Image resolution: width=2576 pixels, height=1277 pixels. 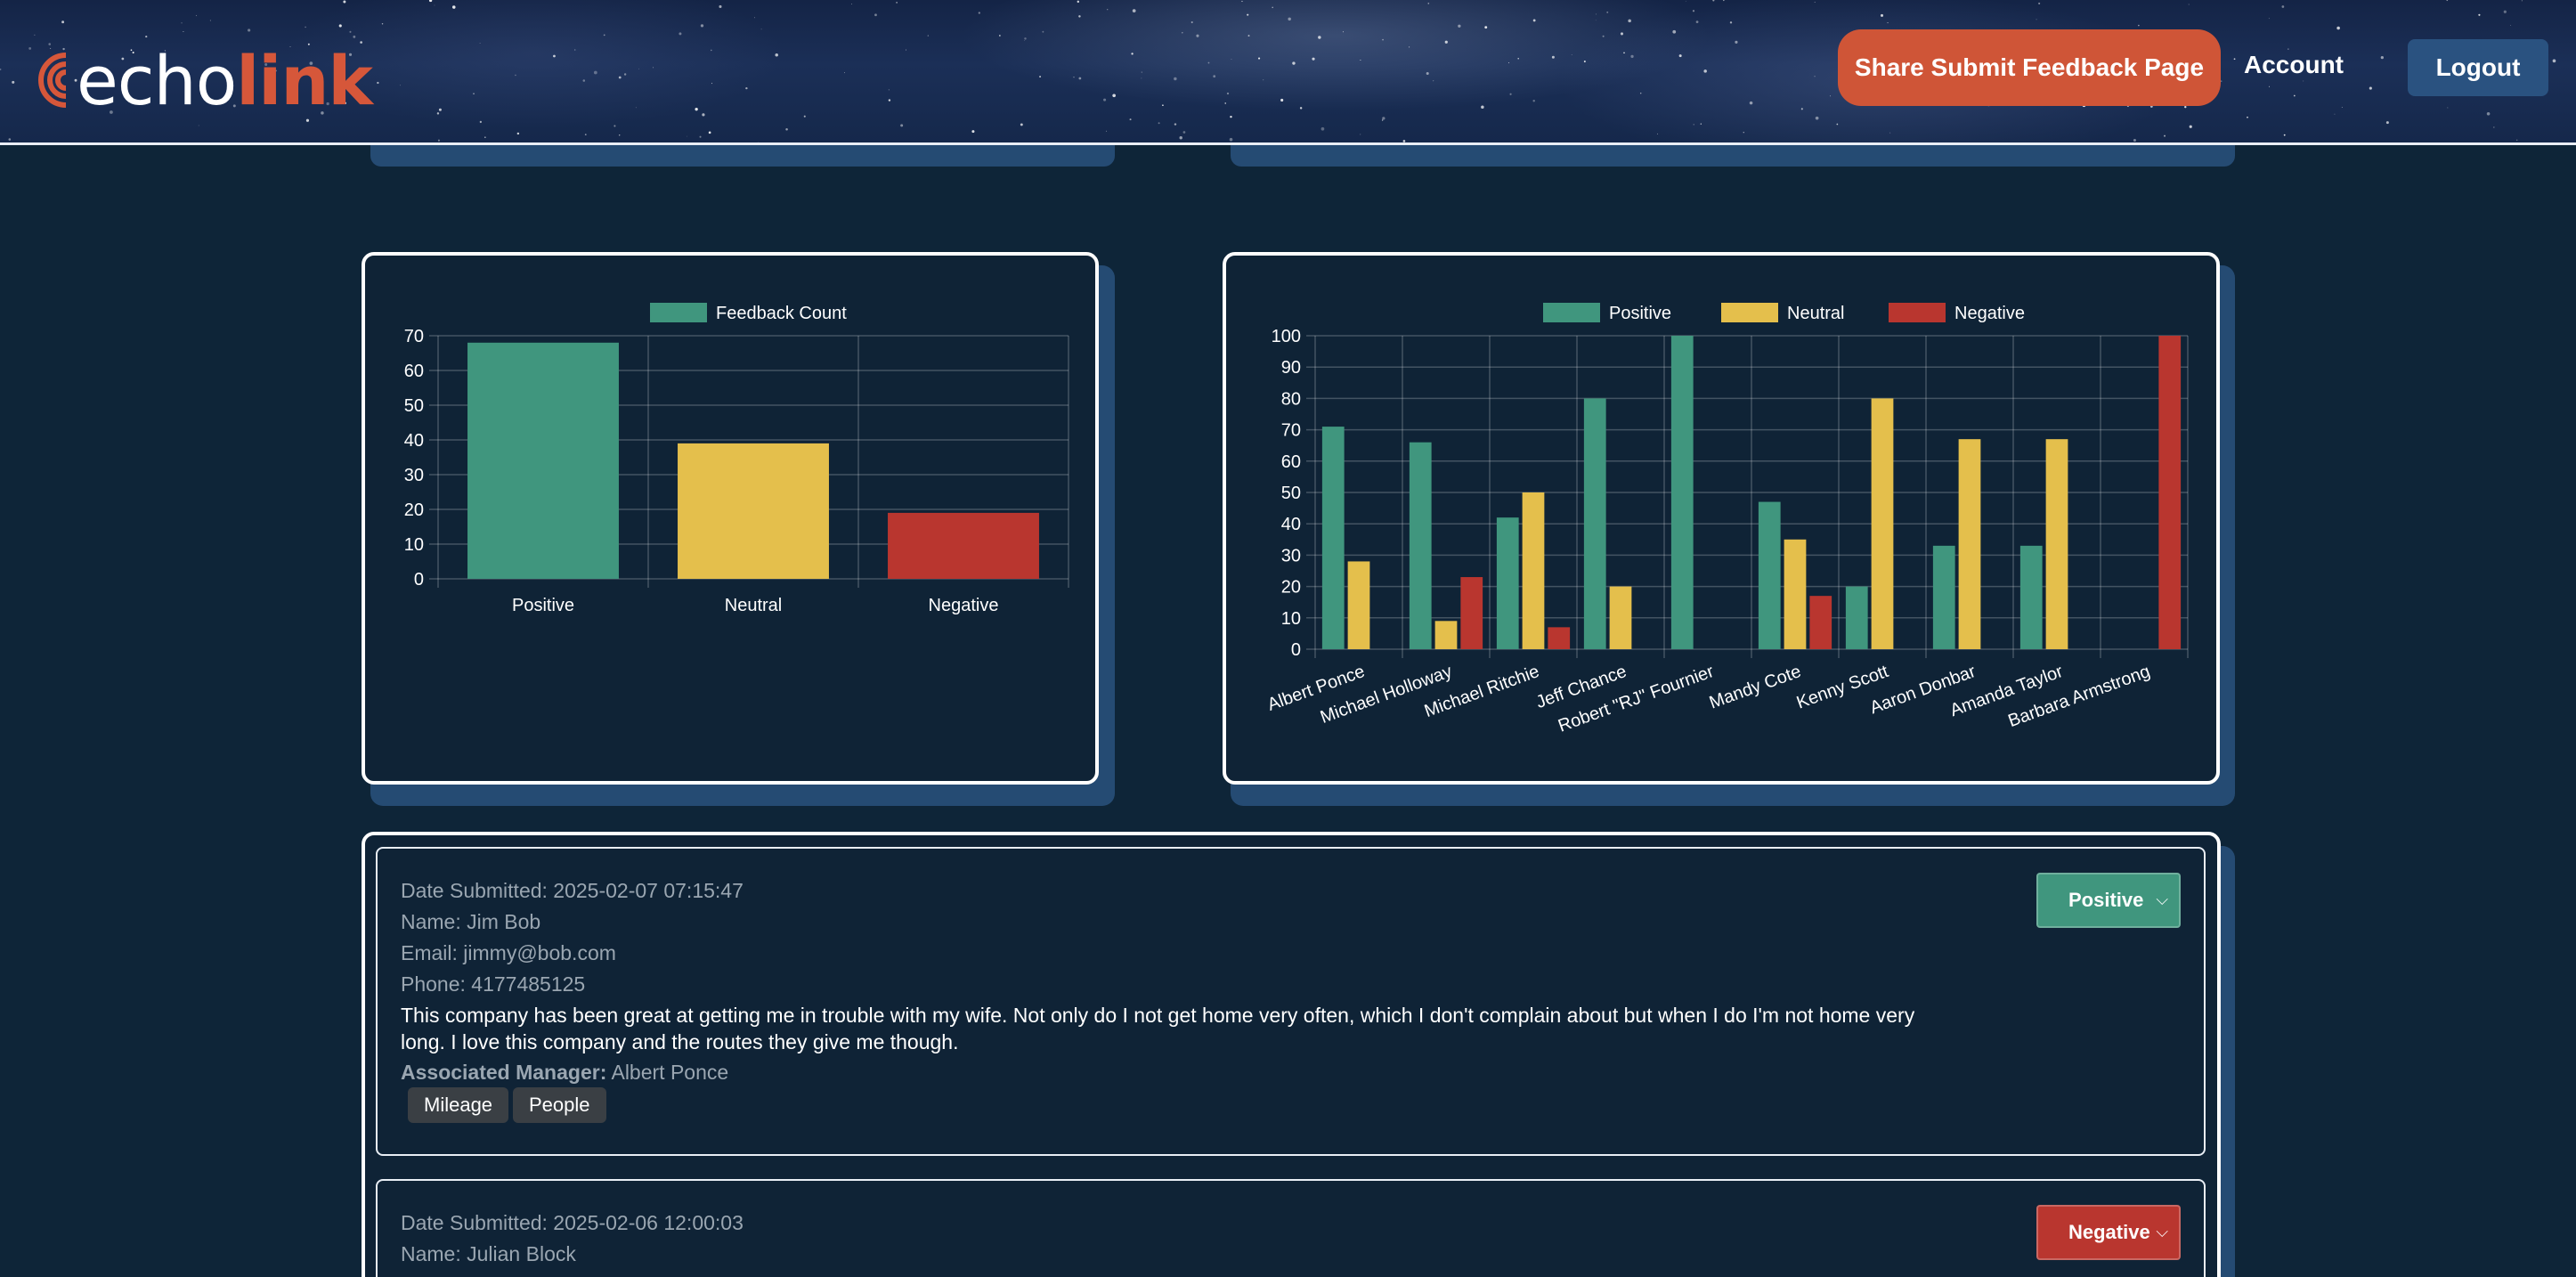 I want to click on y-tick-label: 30, so click(x=1291, y=556).